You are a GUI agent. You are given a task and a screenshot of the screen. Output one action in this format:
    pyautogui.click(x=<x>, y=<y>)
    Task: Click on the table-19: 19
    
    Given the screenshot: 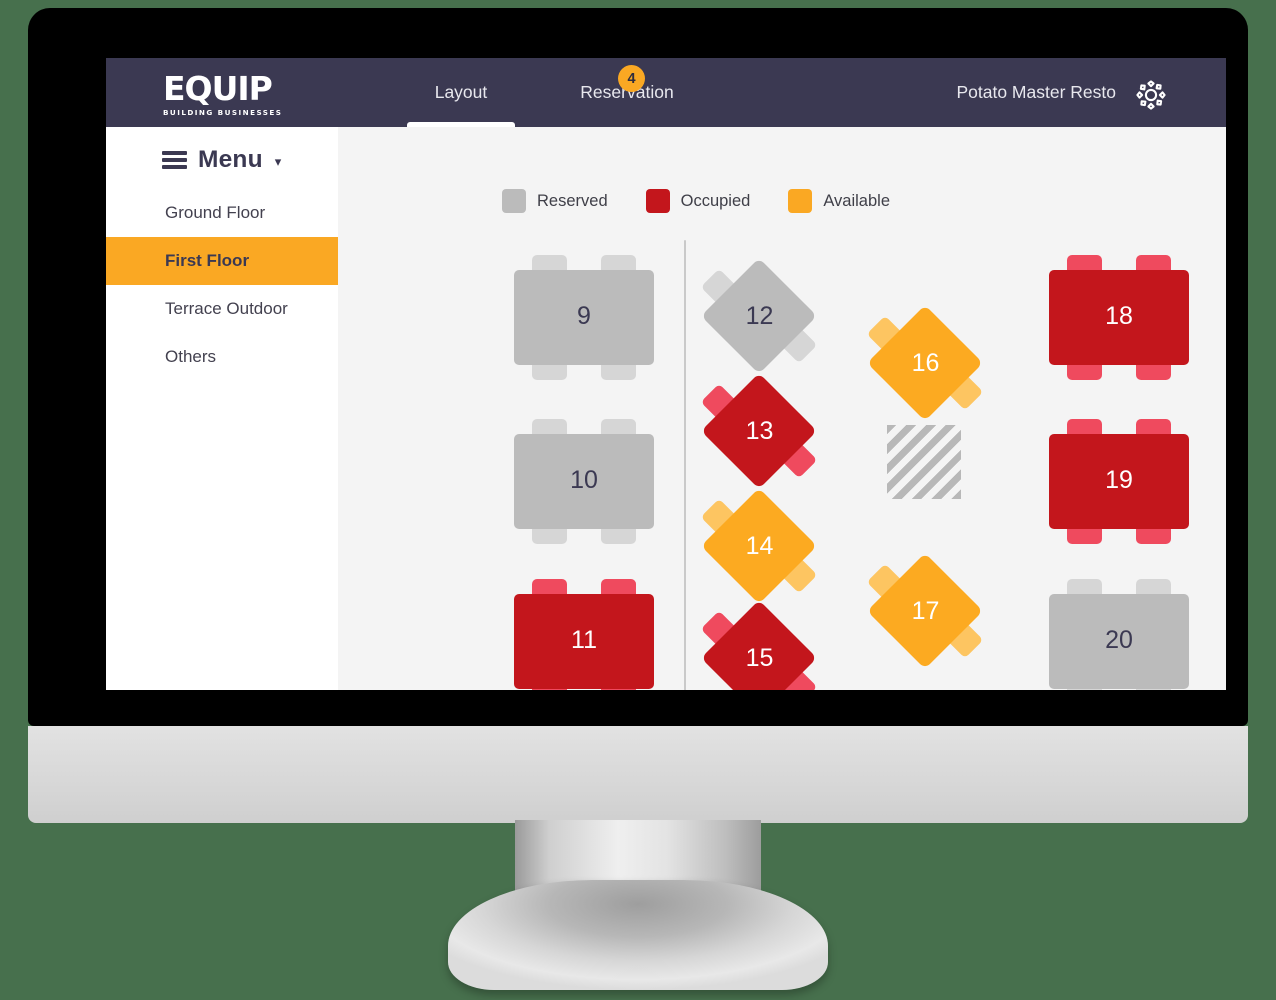 What is the action you would take?
    pyautogui.click(x=1119, y=481)
    